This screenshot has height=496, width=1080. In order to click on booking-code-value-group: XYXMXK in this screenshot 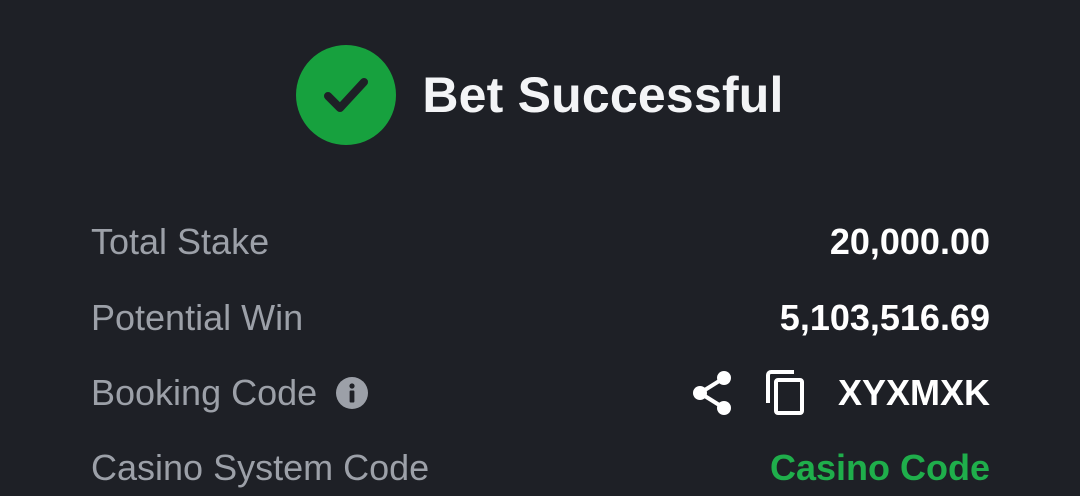, I will do `click(840, 393)`.